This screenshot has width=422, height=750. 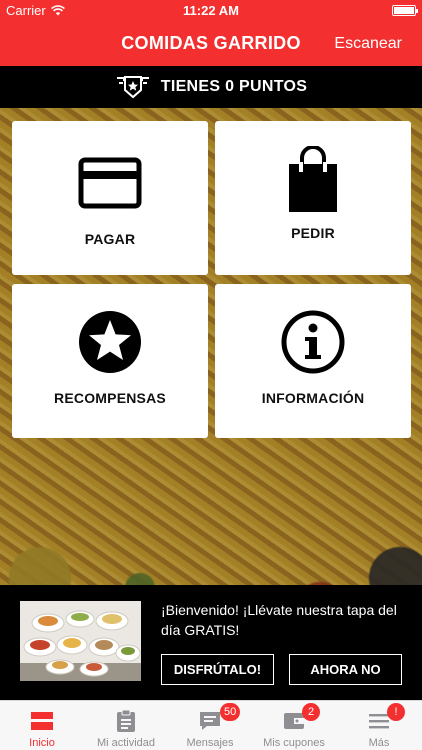 I want to click on tab-home-label: Inicio, so click(x=42, y=743).